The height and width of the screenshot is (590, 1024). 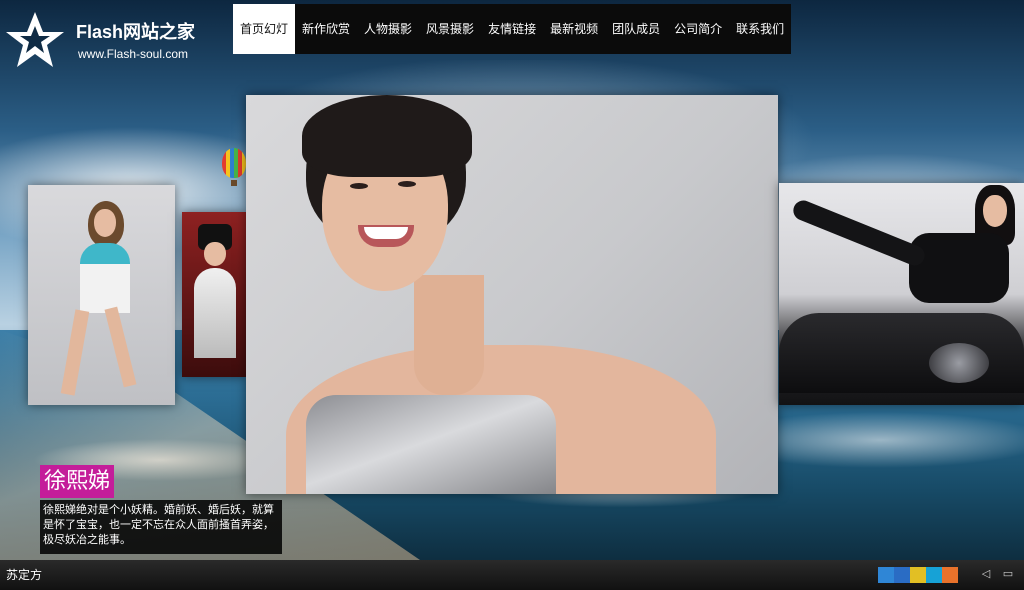 What do you see at coordinates (264, 29) in the screenshot?
I see `nav-item-home-slideshow: 首页幻灯` at bounding box center [264, 29].